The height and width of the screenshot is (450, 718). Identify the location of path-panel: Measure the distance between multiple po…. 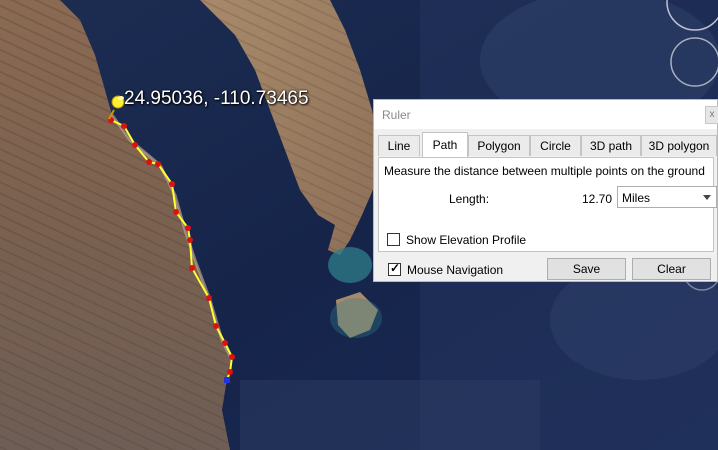
(547, 204).